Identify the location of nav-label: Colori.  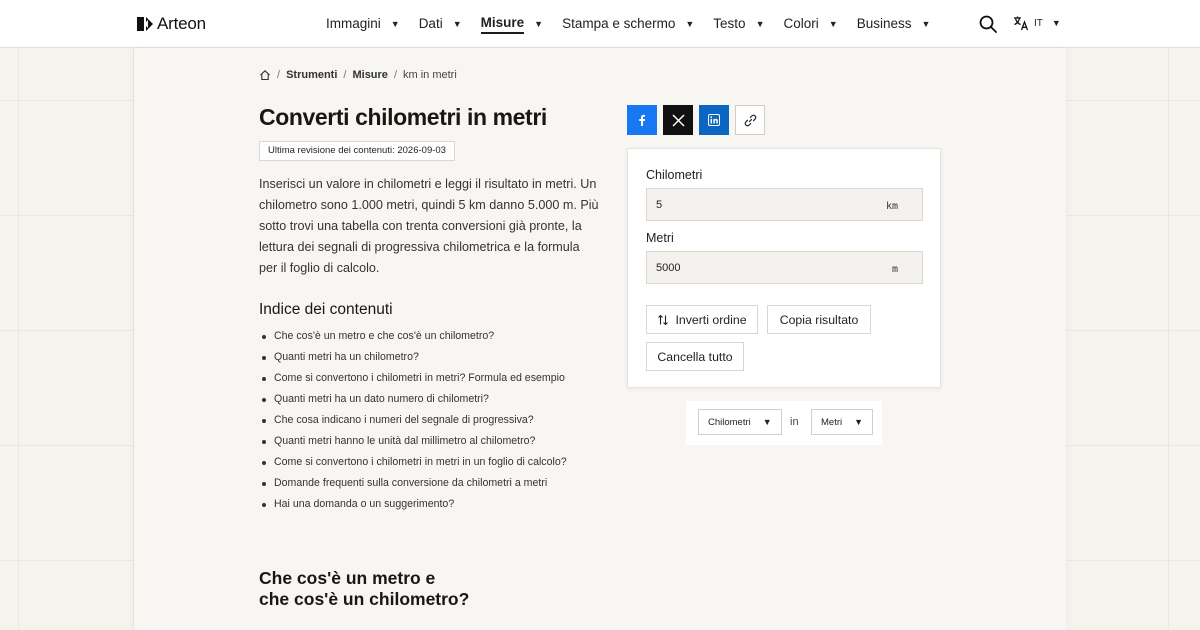
(801, 23).